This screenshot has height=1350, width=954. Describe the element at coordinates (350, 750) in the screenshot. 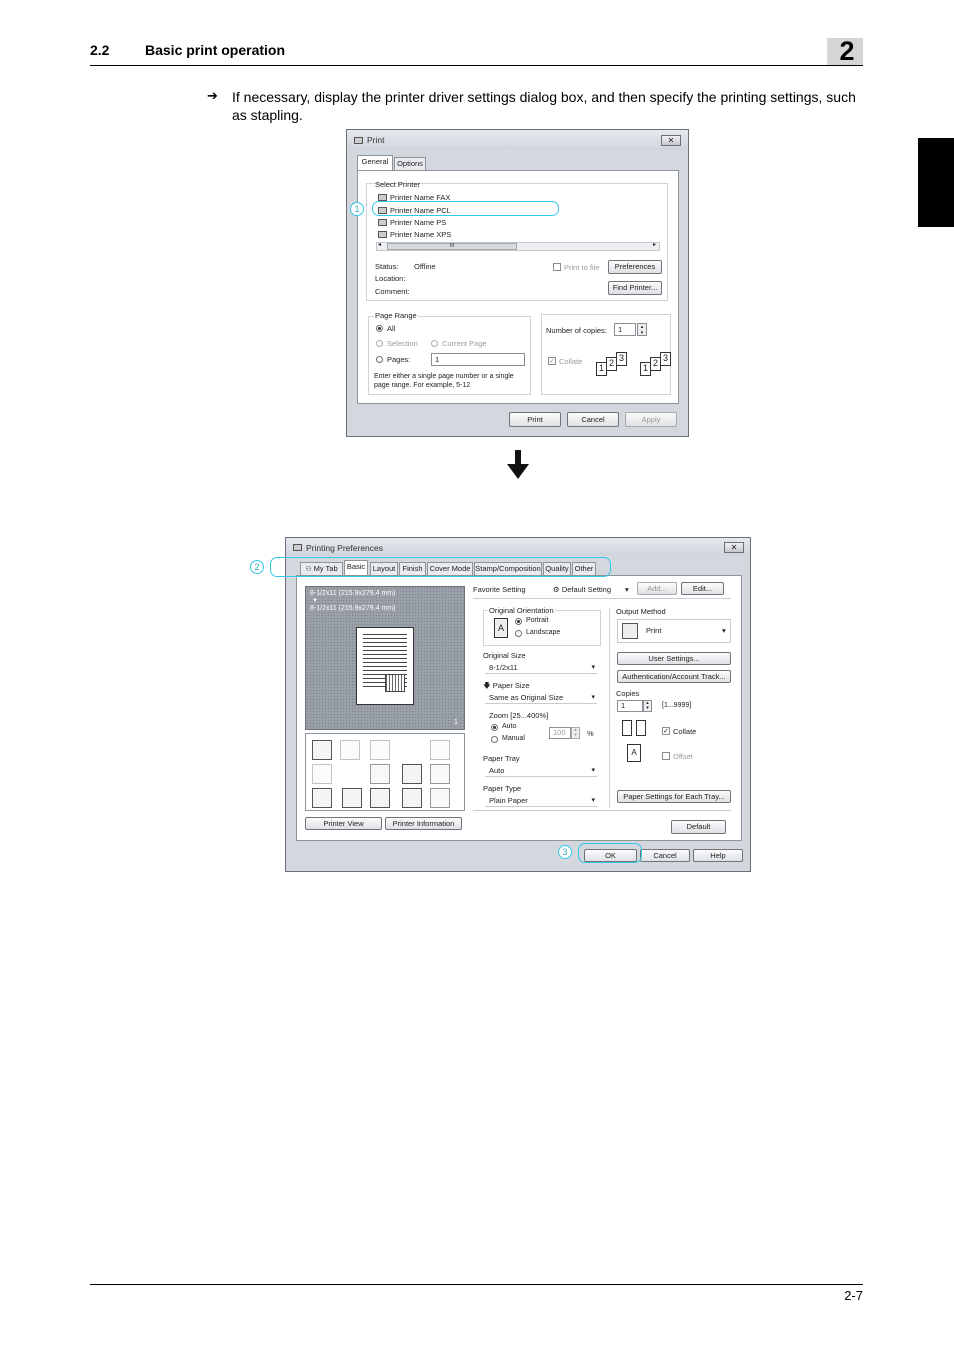

I see `booklet-function-icon` at that location.